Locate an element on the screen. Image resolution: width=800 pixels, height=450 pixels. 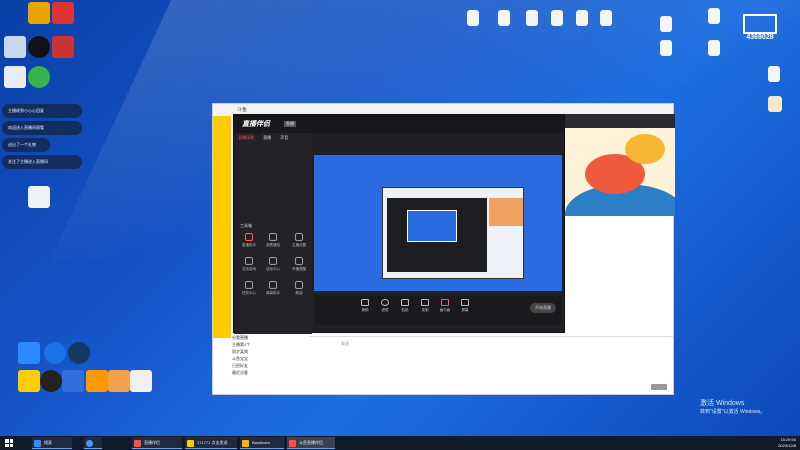
contact-item: 斗鱼宝宝 is located at coordinates (271, 358).